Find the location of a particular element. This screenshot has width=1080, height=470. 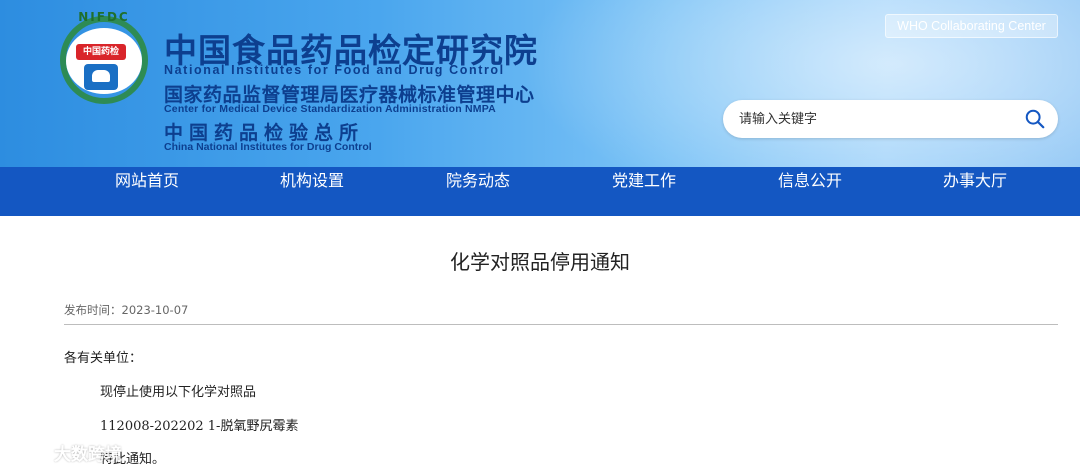

logo-emblem-icon is located at coordinates (101, 77).